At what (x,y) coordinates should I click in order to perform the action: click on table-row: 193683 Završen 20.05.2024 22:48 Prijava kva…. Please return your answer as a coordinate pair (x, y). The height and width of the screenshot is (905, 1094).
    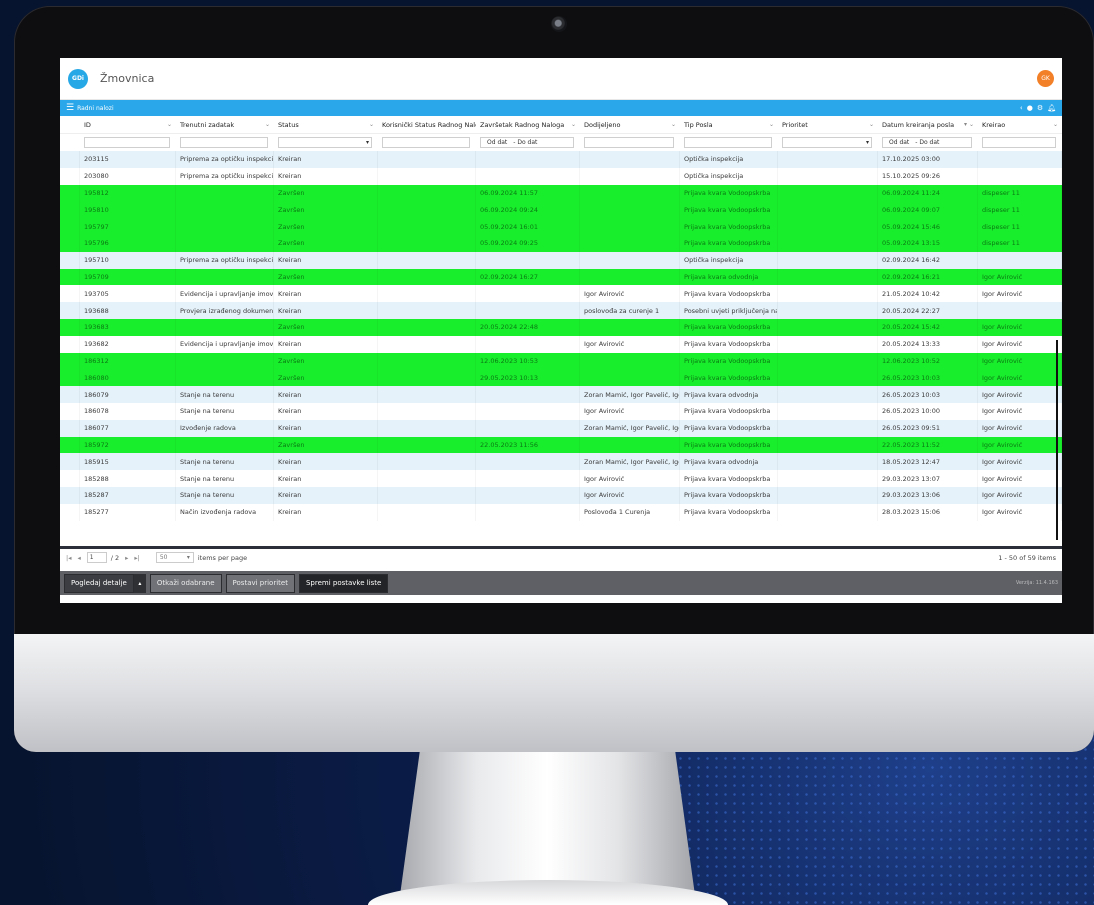
    Looking at the image, I should click on (561, 327).